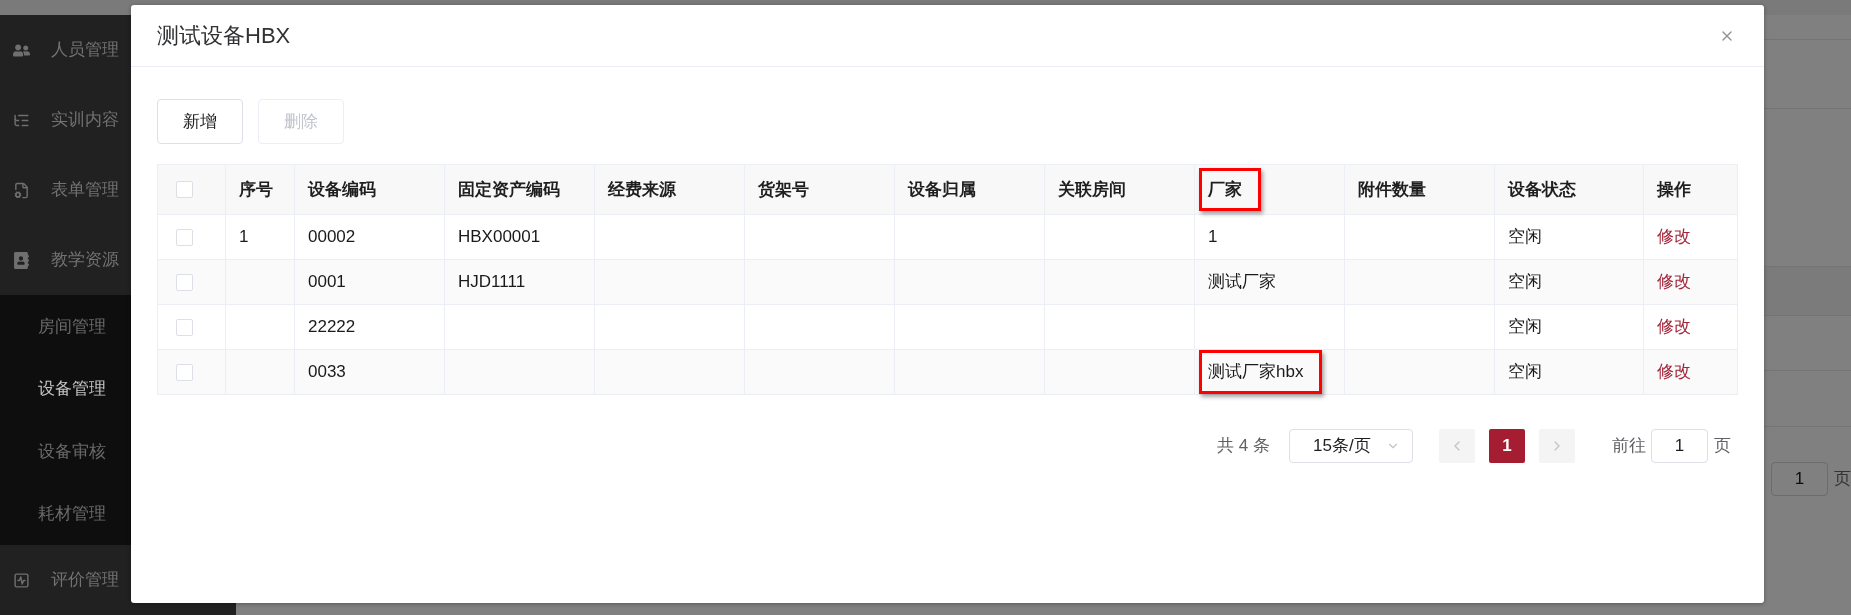 The height and width of the screenshot is (615, 1851). I want to click on select-all-checkbox, so click(184, 189).